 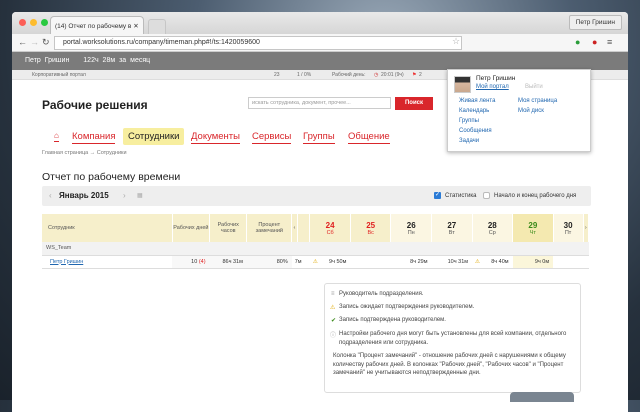 I want to click on close-button, so click(x=22, y=22).